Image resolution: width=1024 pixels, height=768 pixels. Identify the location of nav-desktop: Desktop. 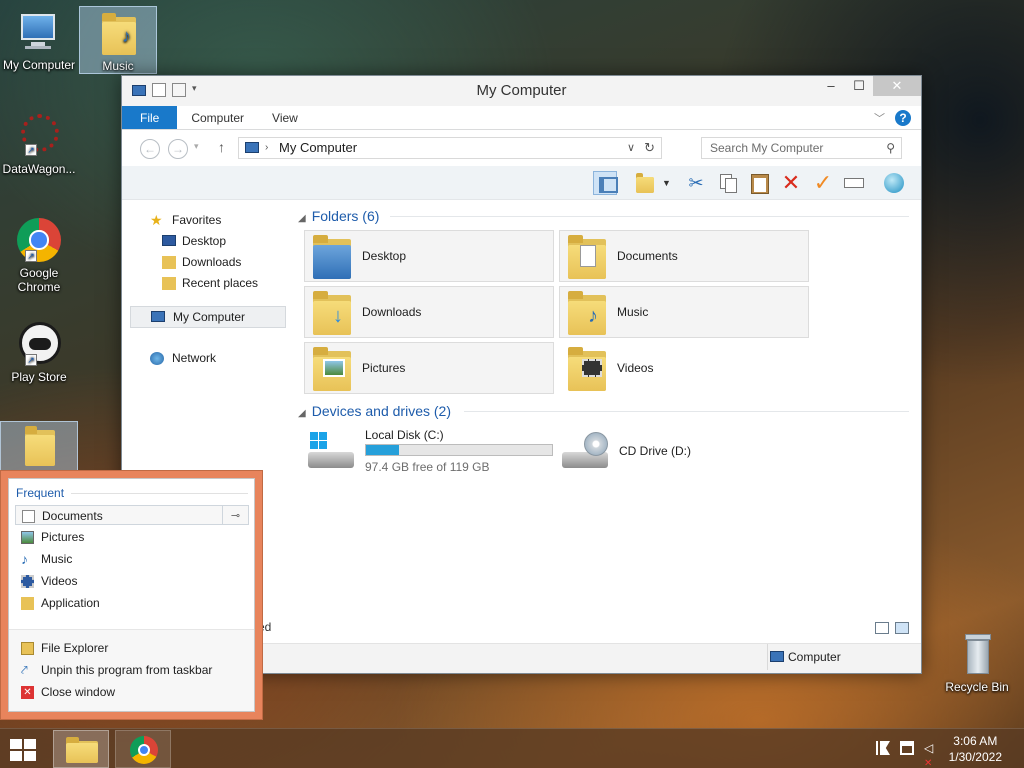
(210, 241).